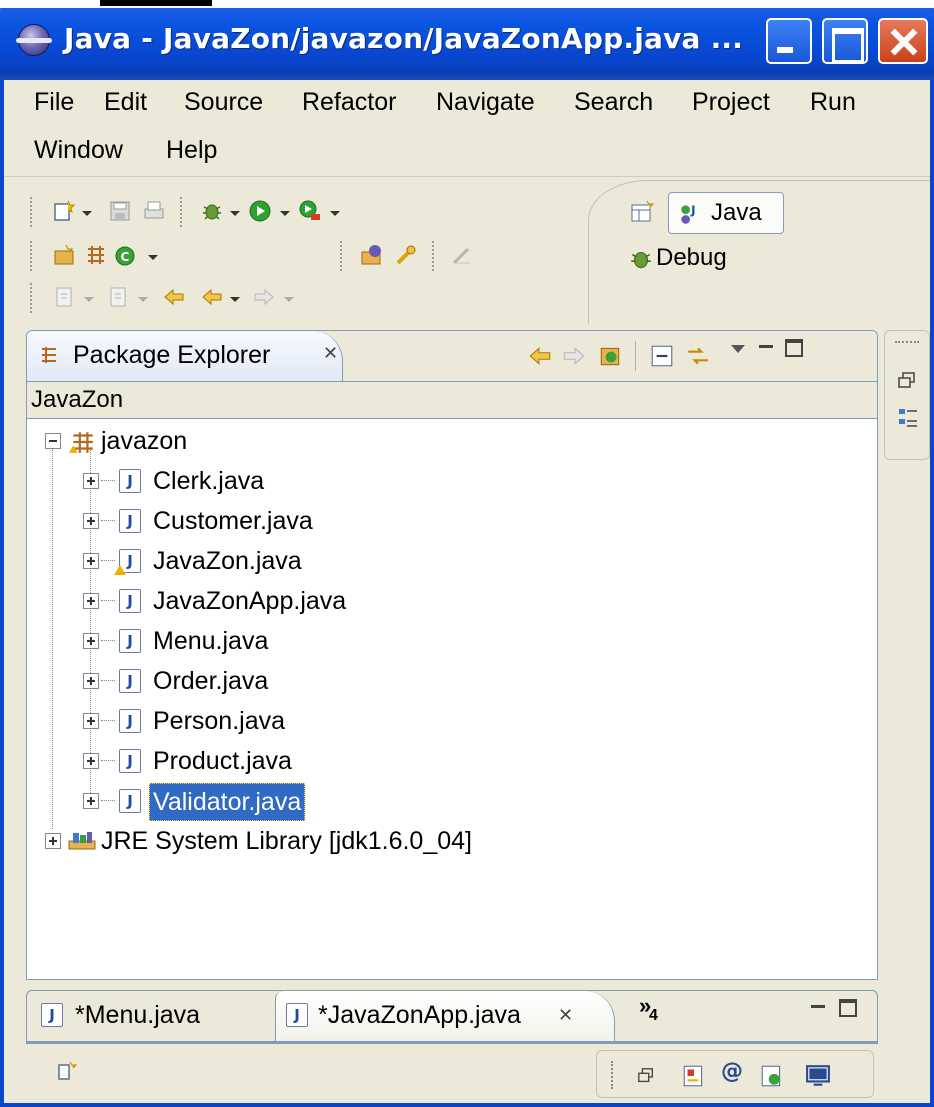 The image size is (934, 1107). Describe the element at coordinates (452, 400) in the screenshot. I see `breadcrumb: JavaZon` at that location.